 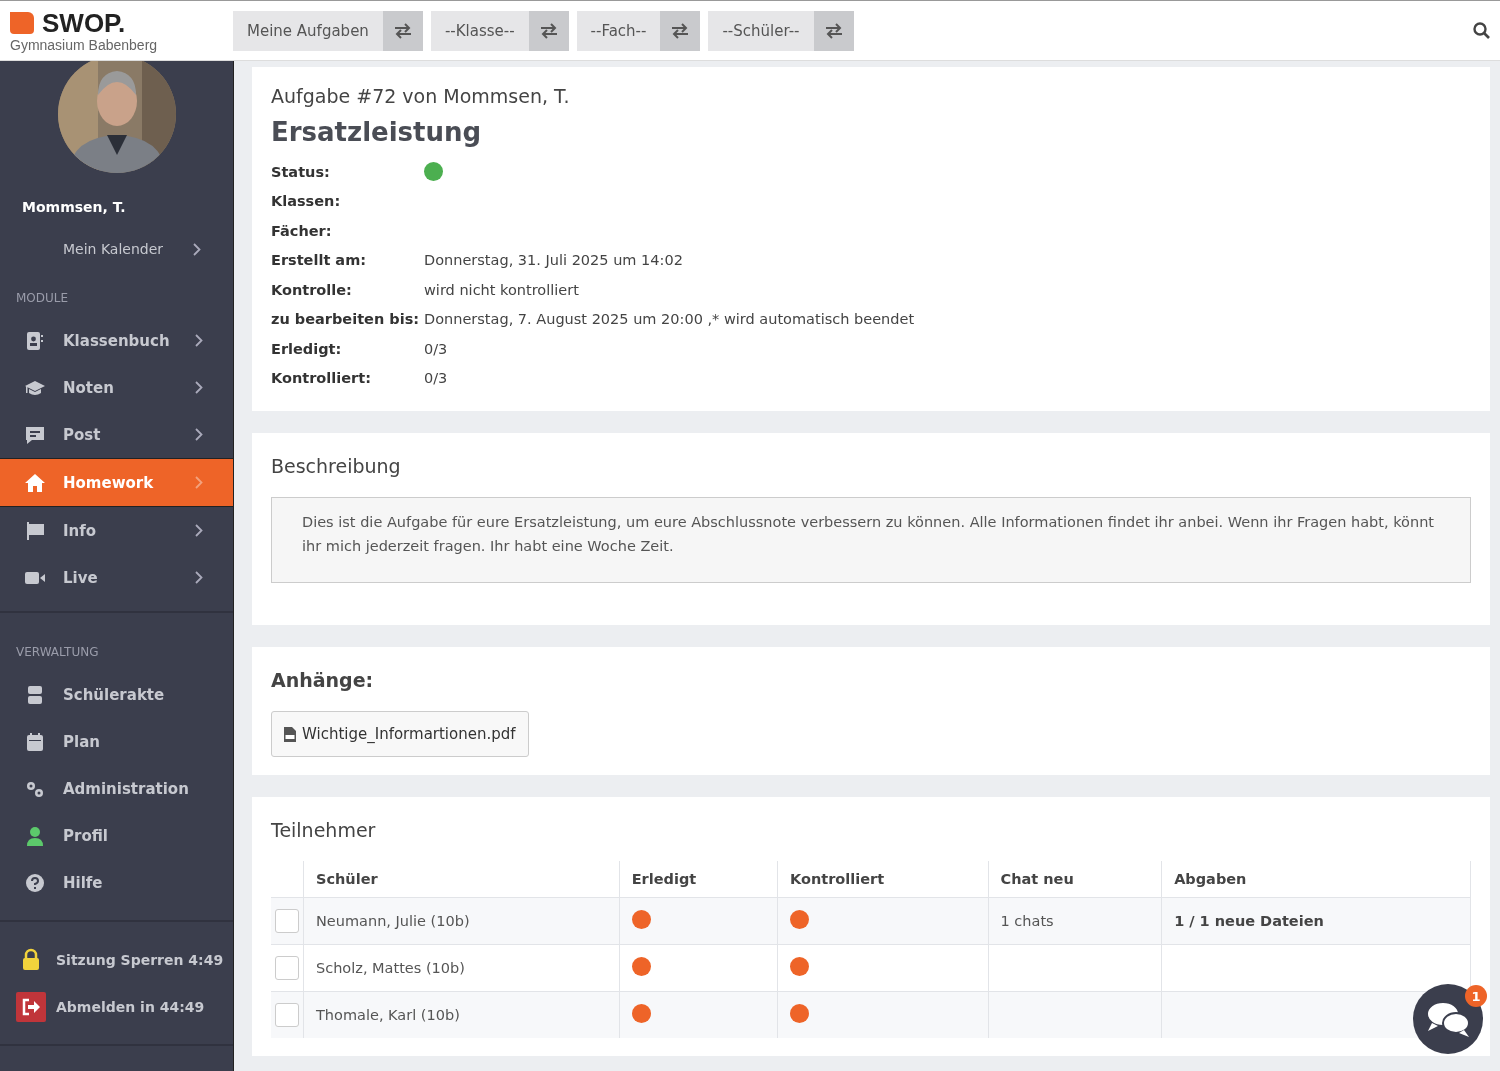 What do you see at coordinates (116, 694) in the screenshot?
I see `nav-item: Schülerakte` at bounding box center [116, 694].